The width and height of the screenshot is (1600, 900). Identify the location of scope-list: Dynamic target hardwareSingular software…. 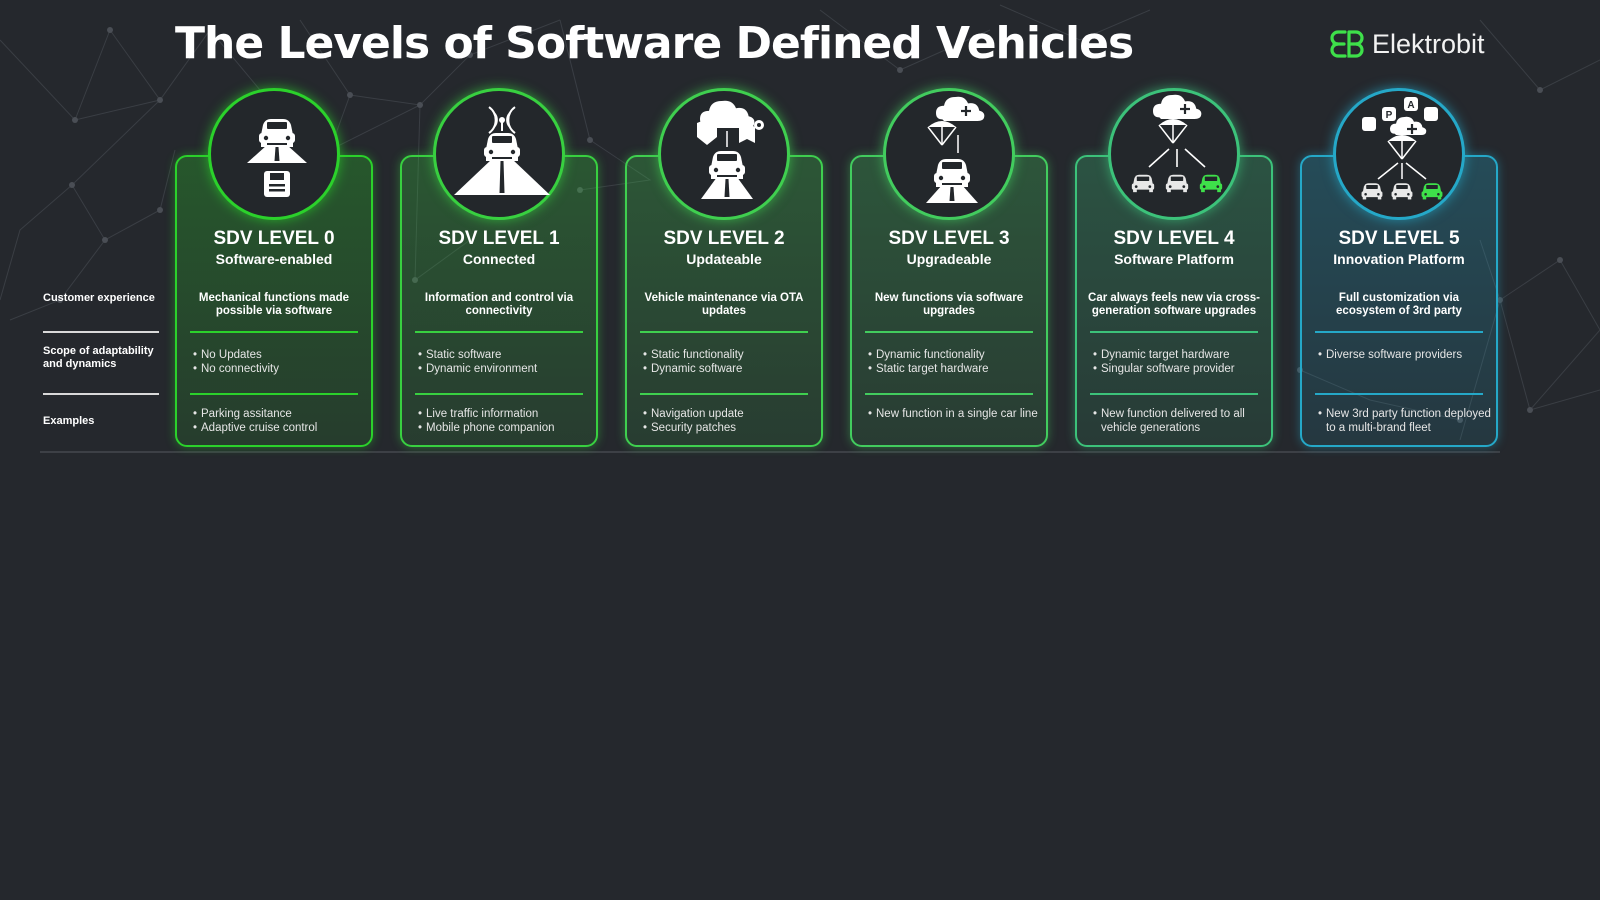
(1183, 362).